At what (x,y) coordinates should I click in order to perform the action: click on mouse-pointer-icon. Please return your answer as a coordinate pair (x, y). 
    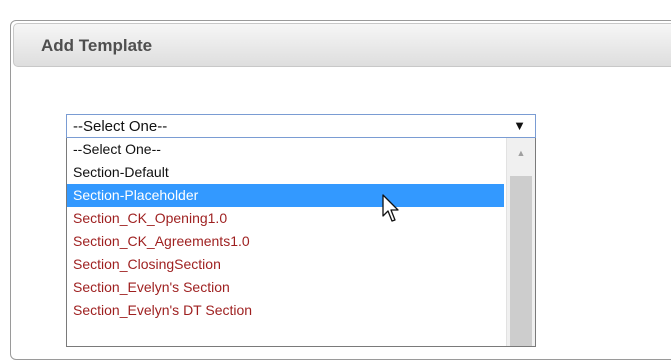
    Looking at the image, I should click on (390, 208).